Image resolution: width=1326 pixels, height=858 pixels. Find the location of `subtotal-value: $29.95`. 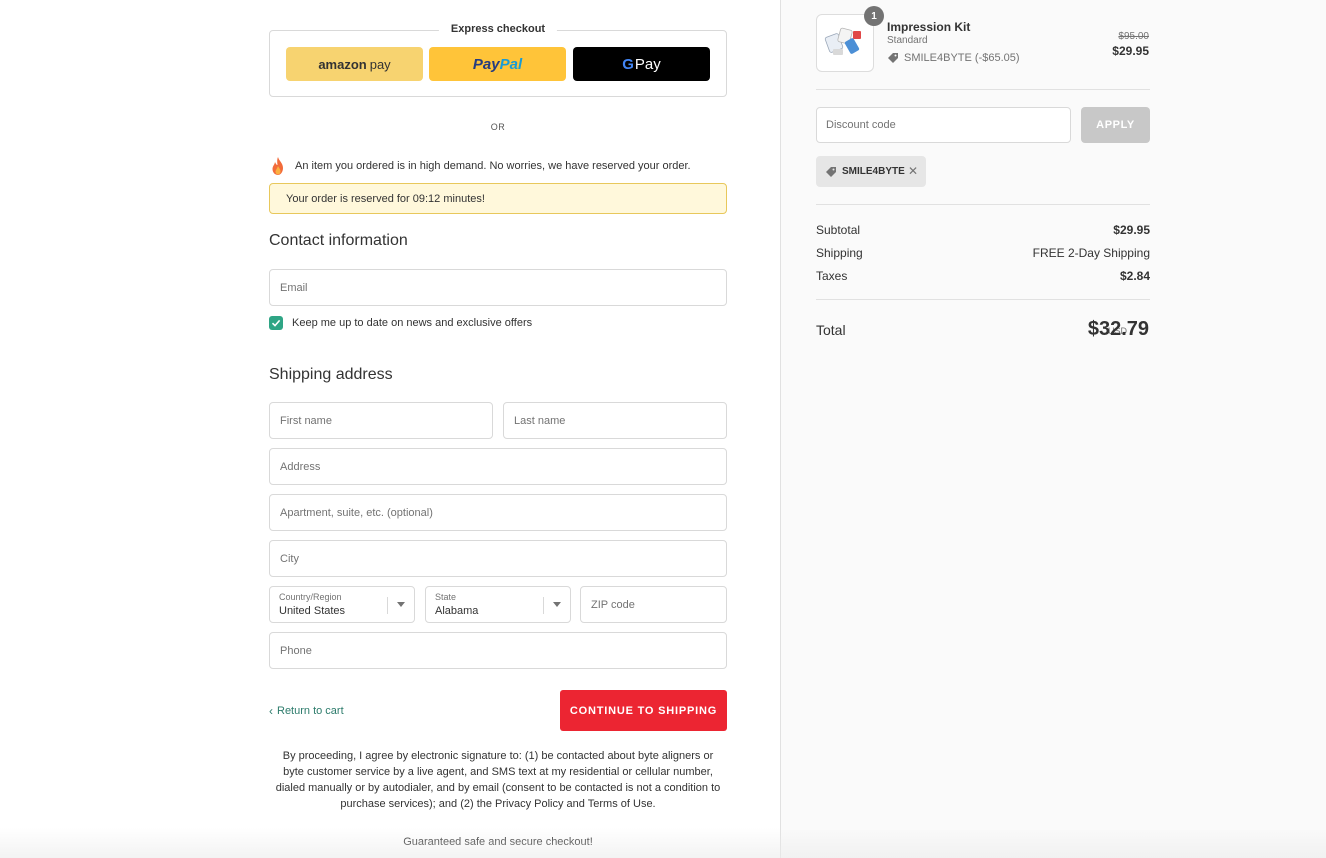

subtotal-value: $29.95 is located at coordinates (1131, 230).